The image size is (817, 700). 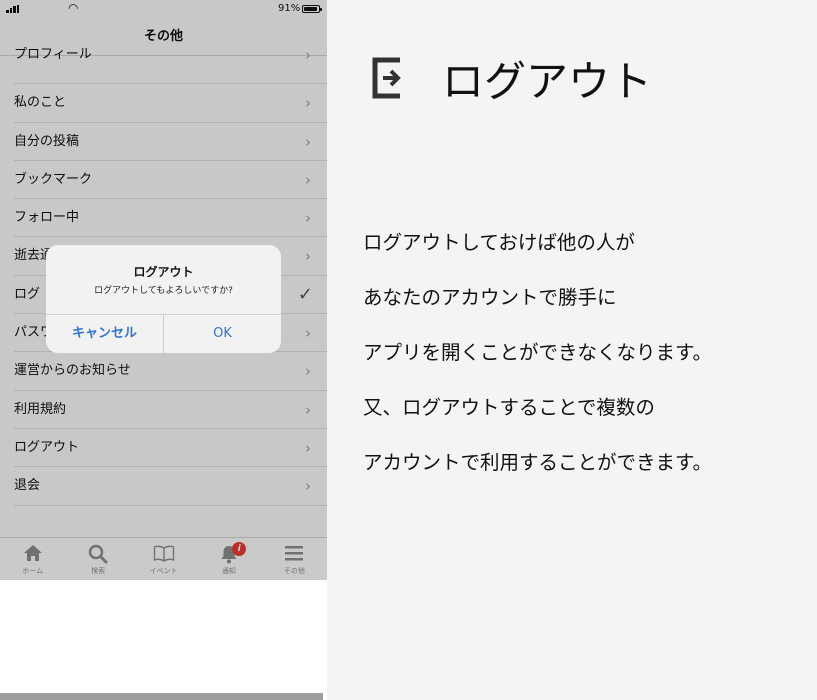 I want to click on cancel-button: キャンセル, so click(x=105, y=334).